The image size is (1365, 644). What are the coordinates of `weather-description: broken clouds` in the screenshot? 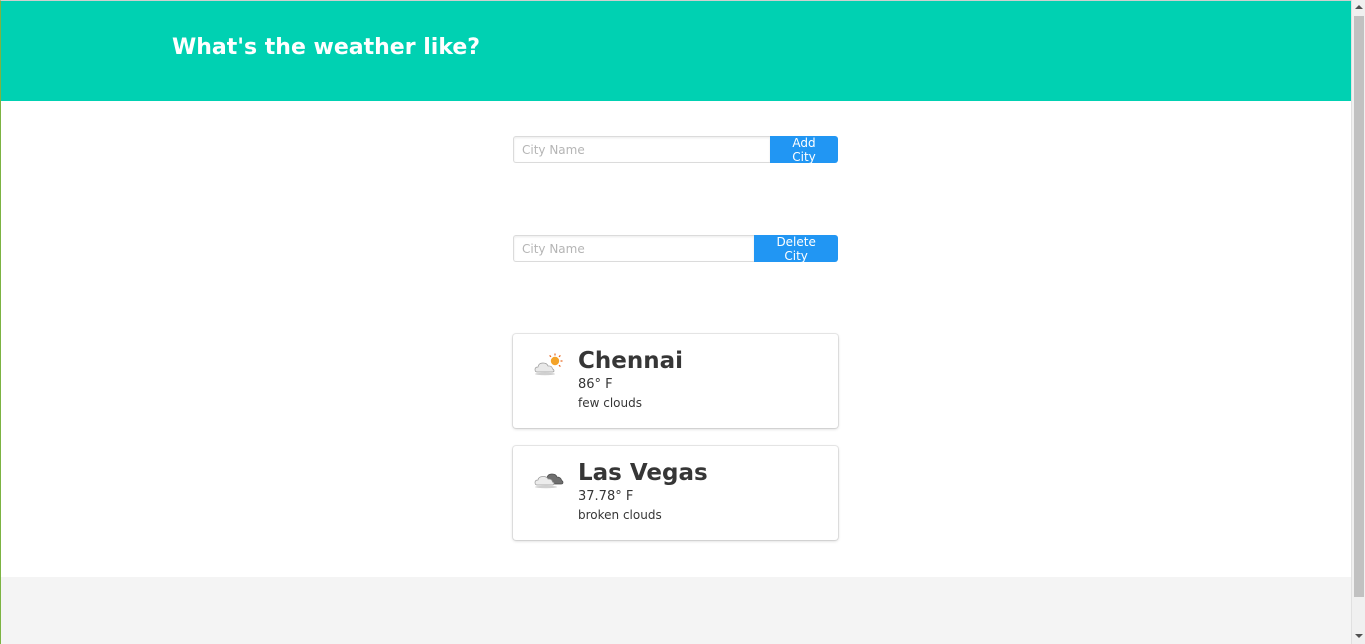 It's located at (620, 515).